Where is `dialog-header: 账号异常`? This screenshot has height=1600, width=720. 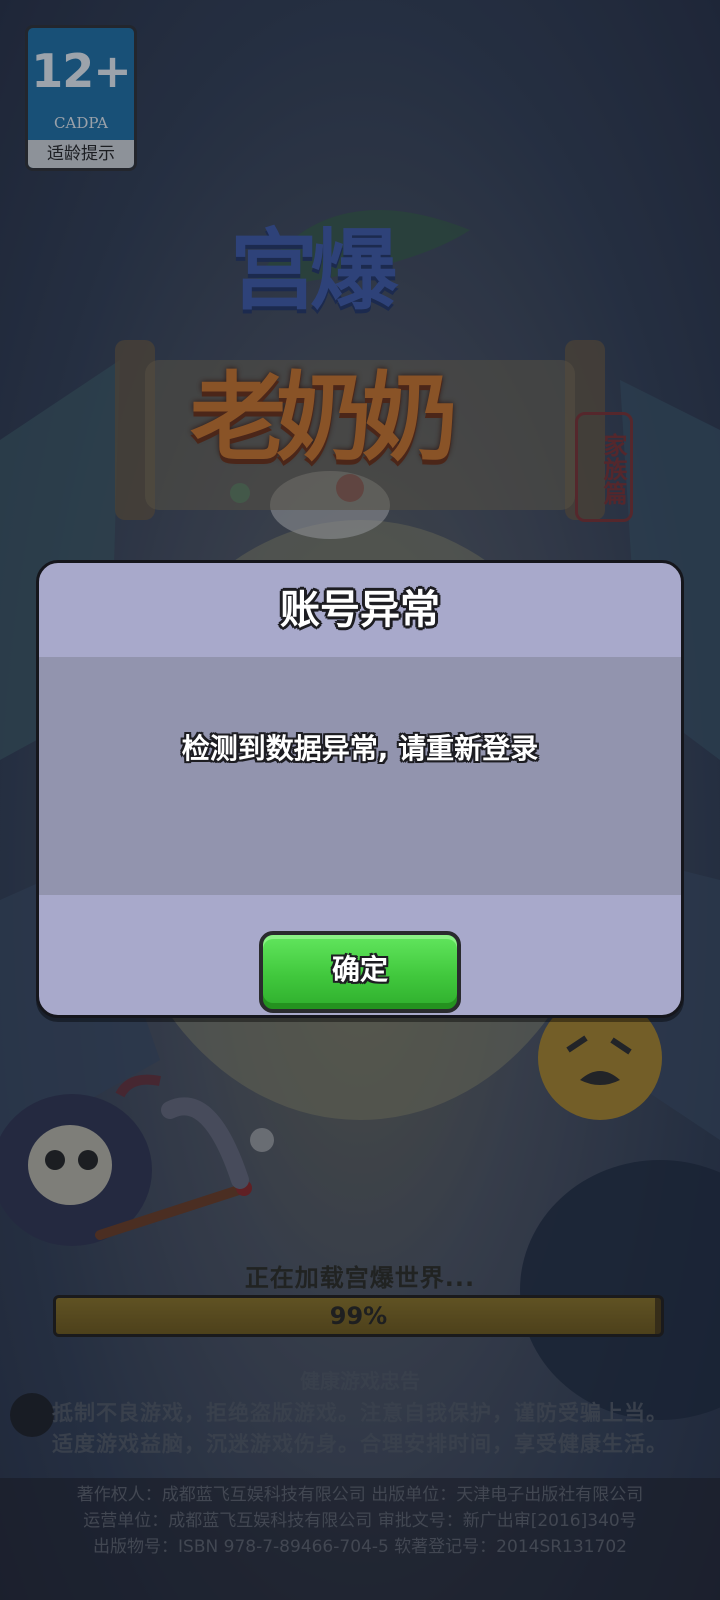 dialog-header: 账号异常 is located at coordinates (360, 610).